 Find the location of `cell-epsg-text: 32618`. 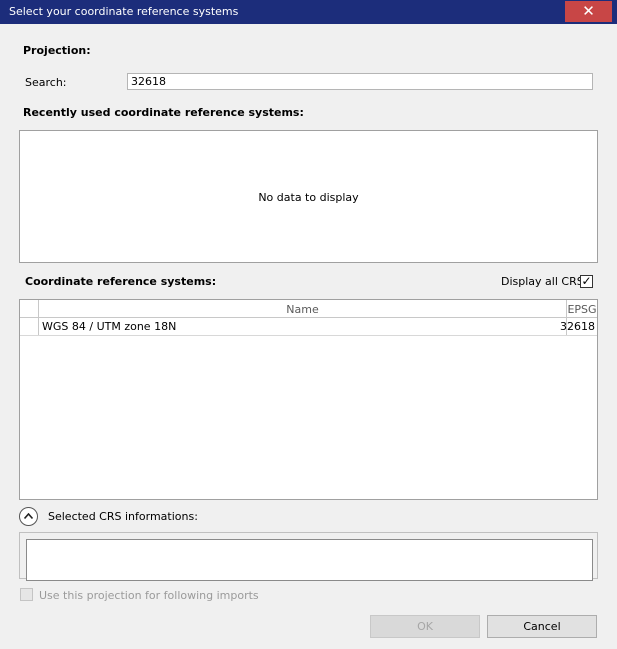

cell-epsg-text: 32618 is located at coordinates (577, 326).